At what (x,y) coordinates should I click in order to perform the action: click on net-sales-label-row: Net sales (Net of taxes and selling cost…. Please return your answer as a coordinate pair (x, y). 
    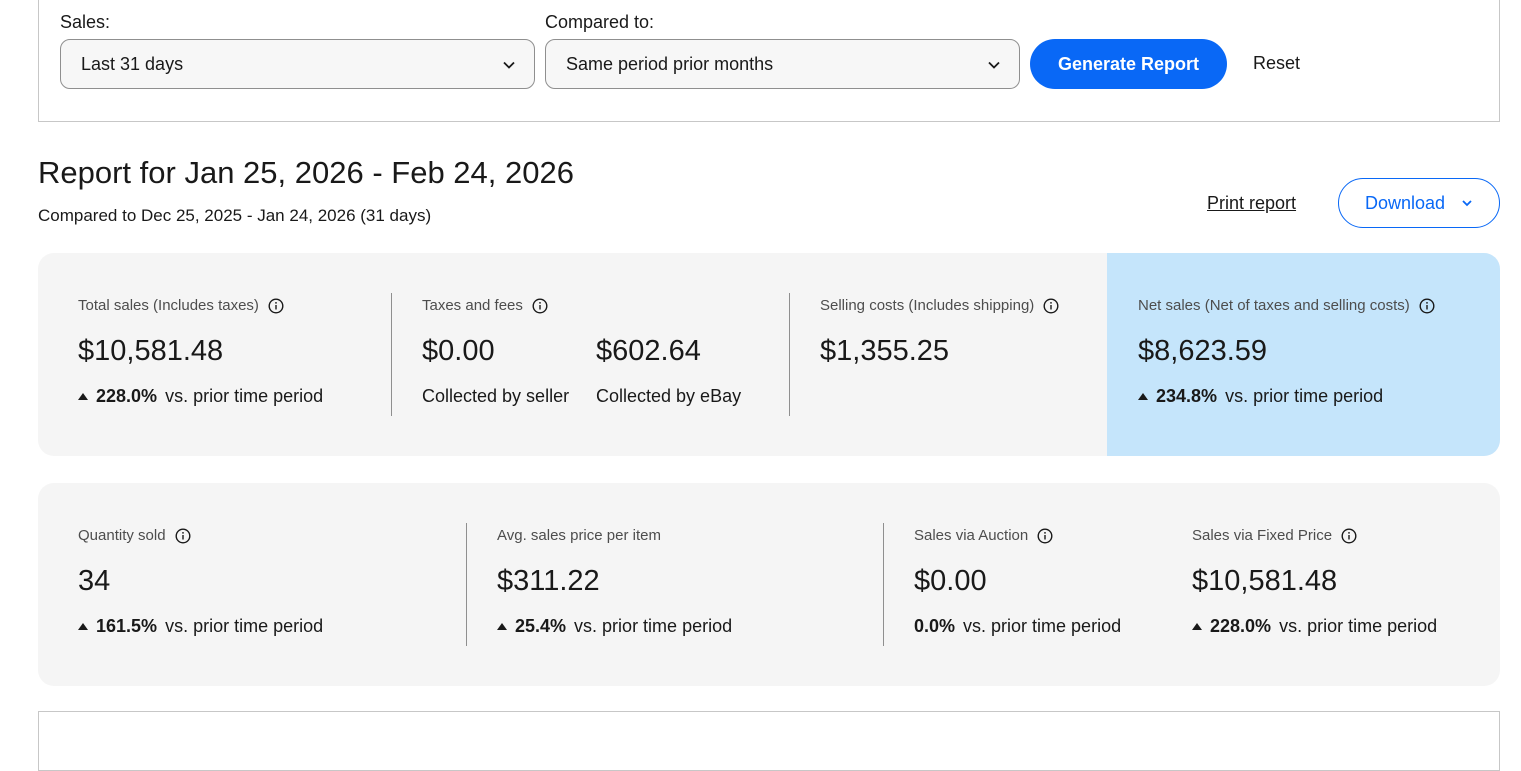
    Looking at the image, I should click on (1286, 305).